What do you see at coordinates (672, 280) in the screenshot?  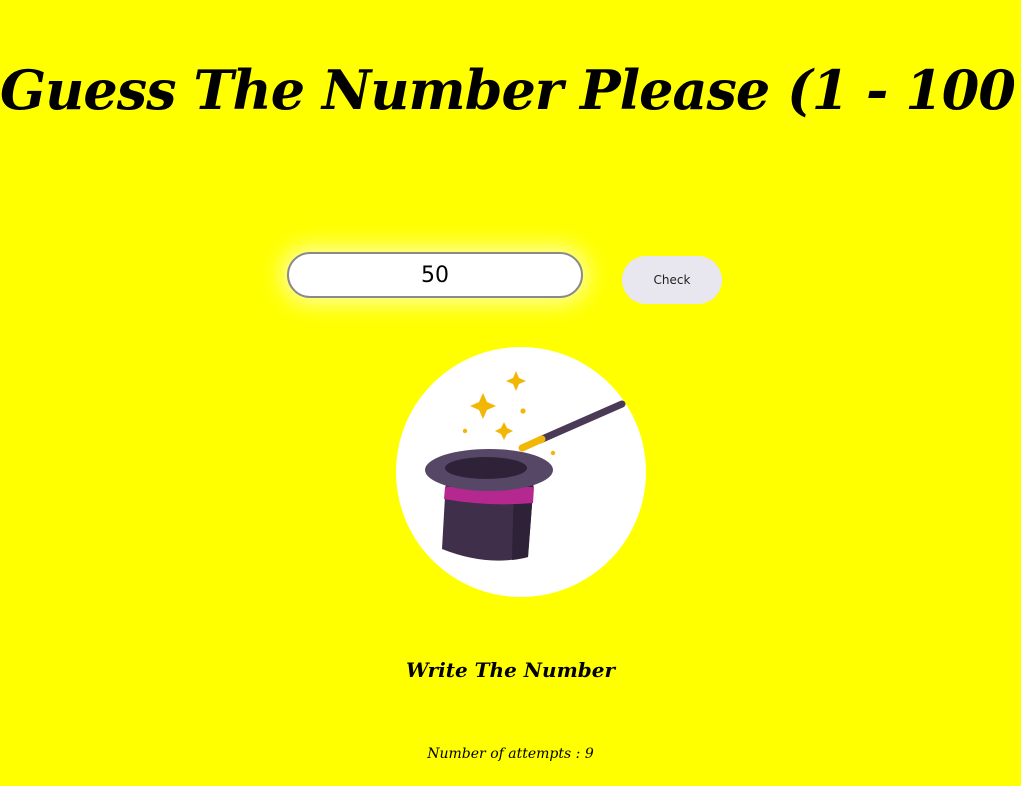 I see `check-button: Check` at bounding box center [672, 280].